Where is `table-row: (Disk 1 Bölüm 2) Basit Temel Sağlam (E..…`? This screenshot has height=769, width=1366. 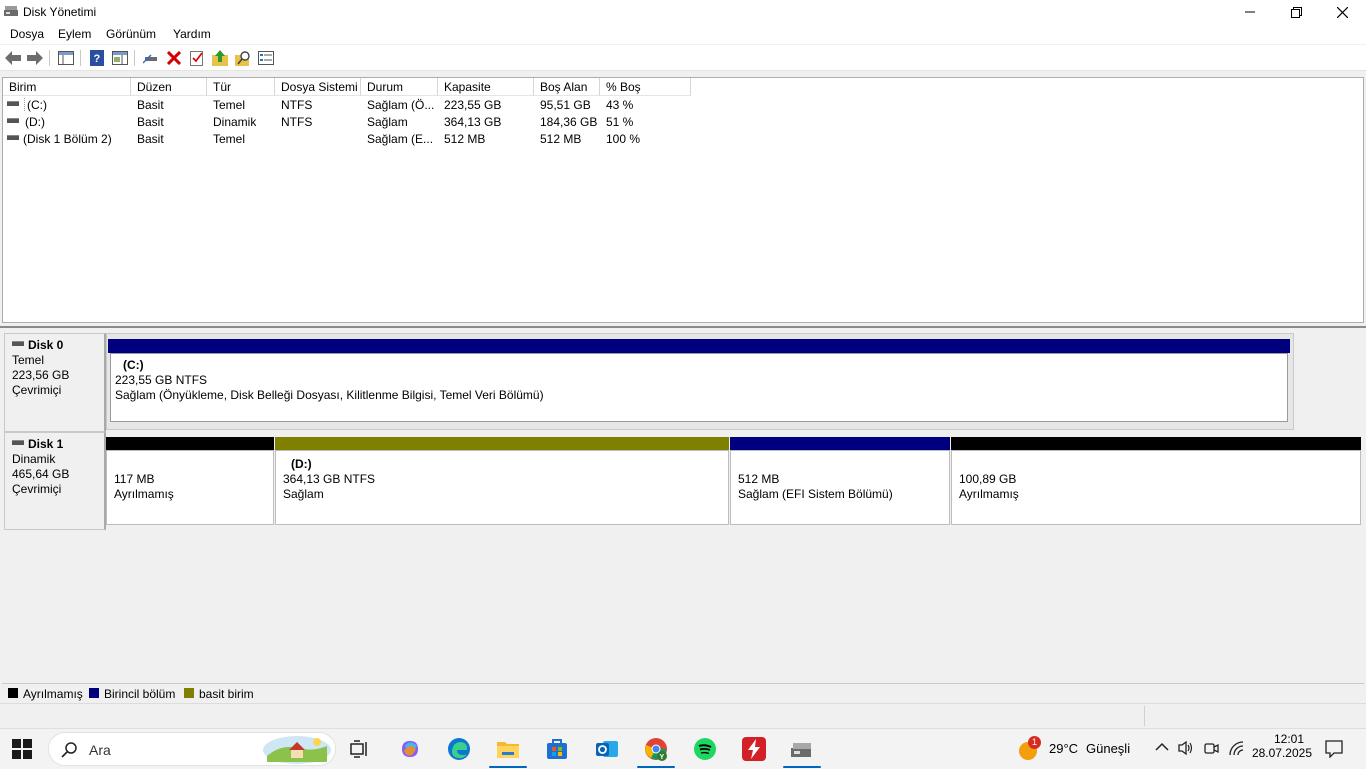
table-row: (Disk 1 Bölüm 2) Basit Temel Sağlam (E..… is located at coordinates (683, 138).